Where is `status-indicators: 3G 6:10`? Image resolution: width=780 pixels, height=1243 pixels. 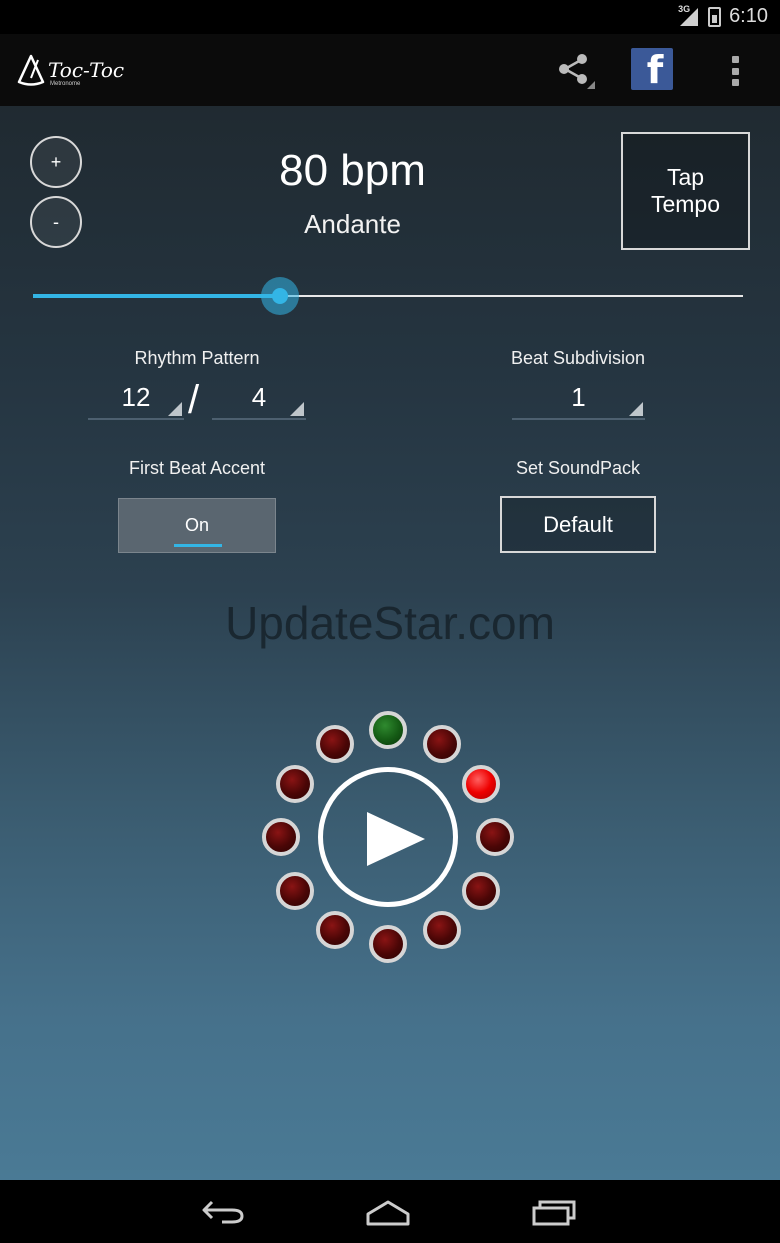
status-indicators: 3G 6:10 is located at coordinates (723, 15).